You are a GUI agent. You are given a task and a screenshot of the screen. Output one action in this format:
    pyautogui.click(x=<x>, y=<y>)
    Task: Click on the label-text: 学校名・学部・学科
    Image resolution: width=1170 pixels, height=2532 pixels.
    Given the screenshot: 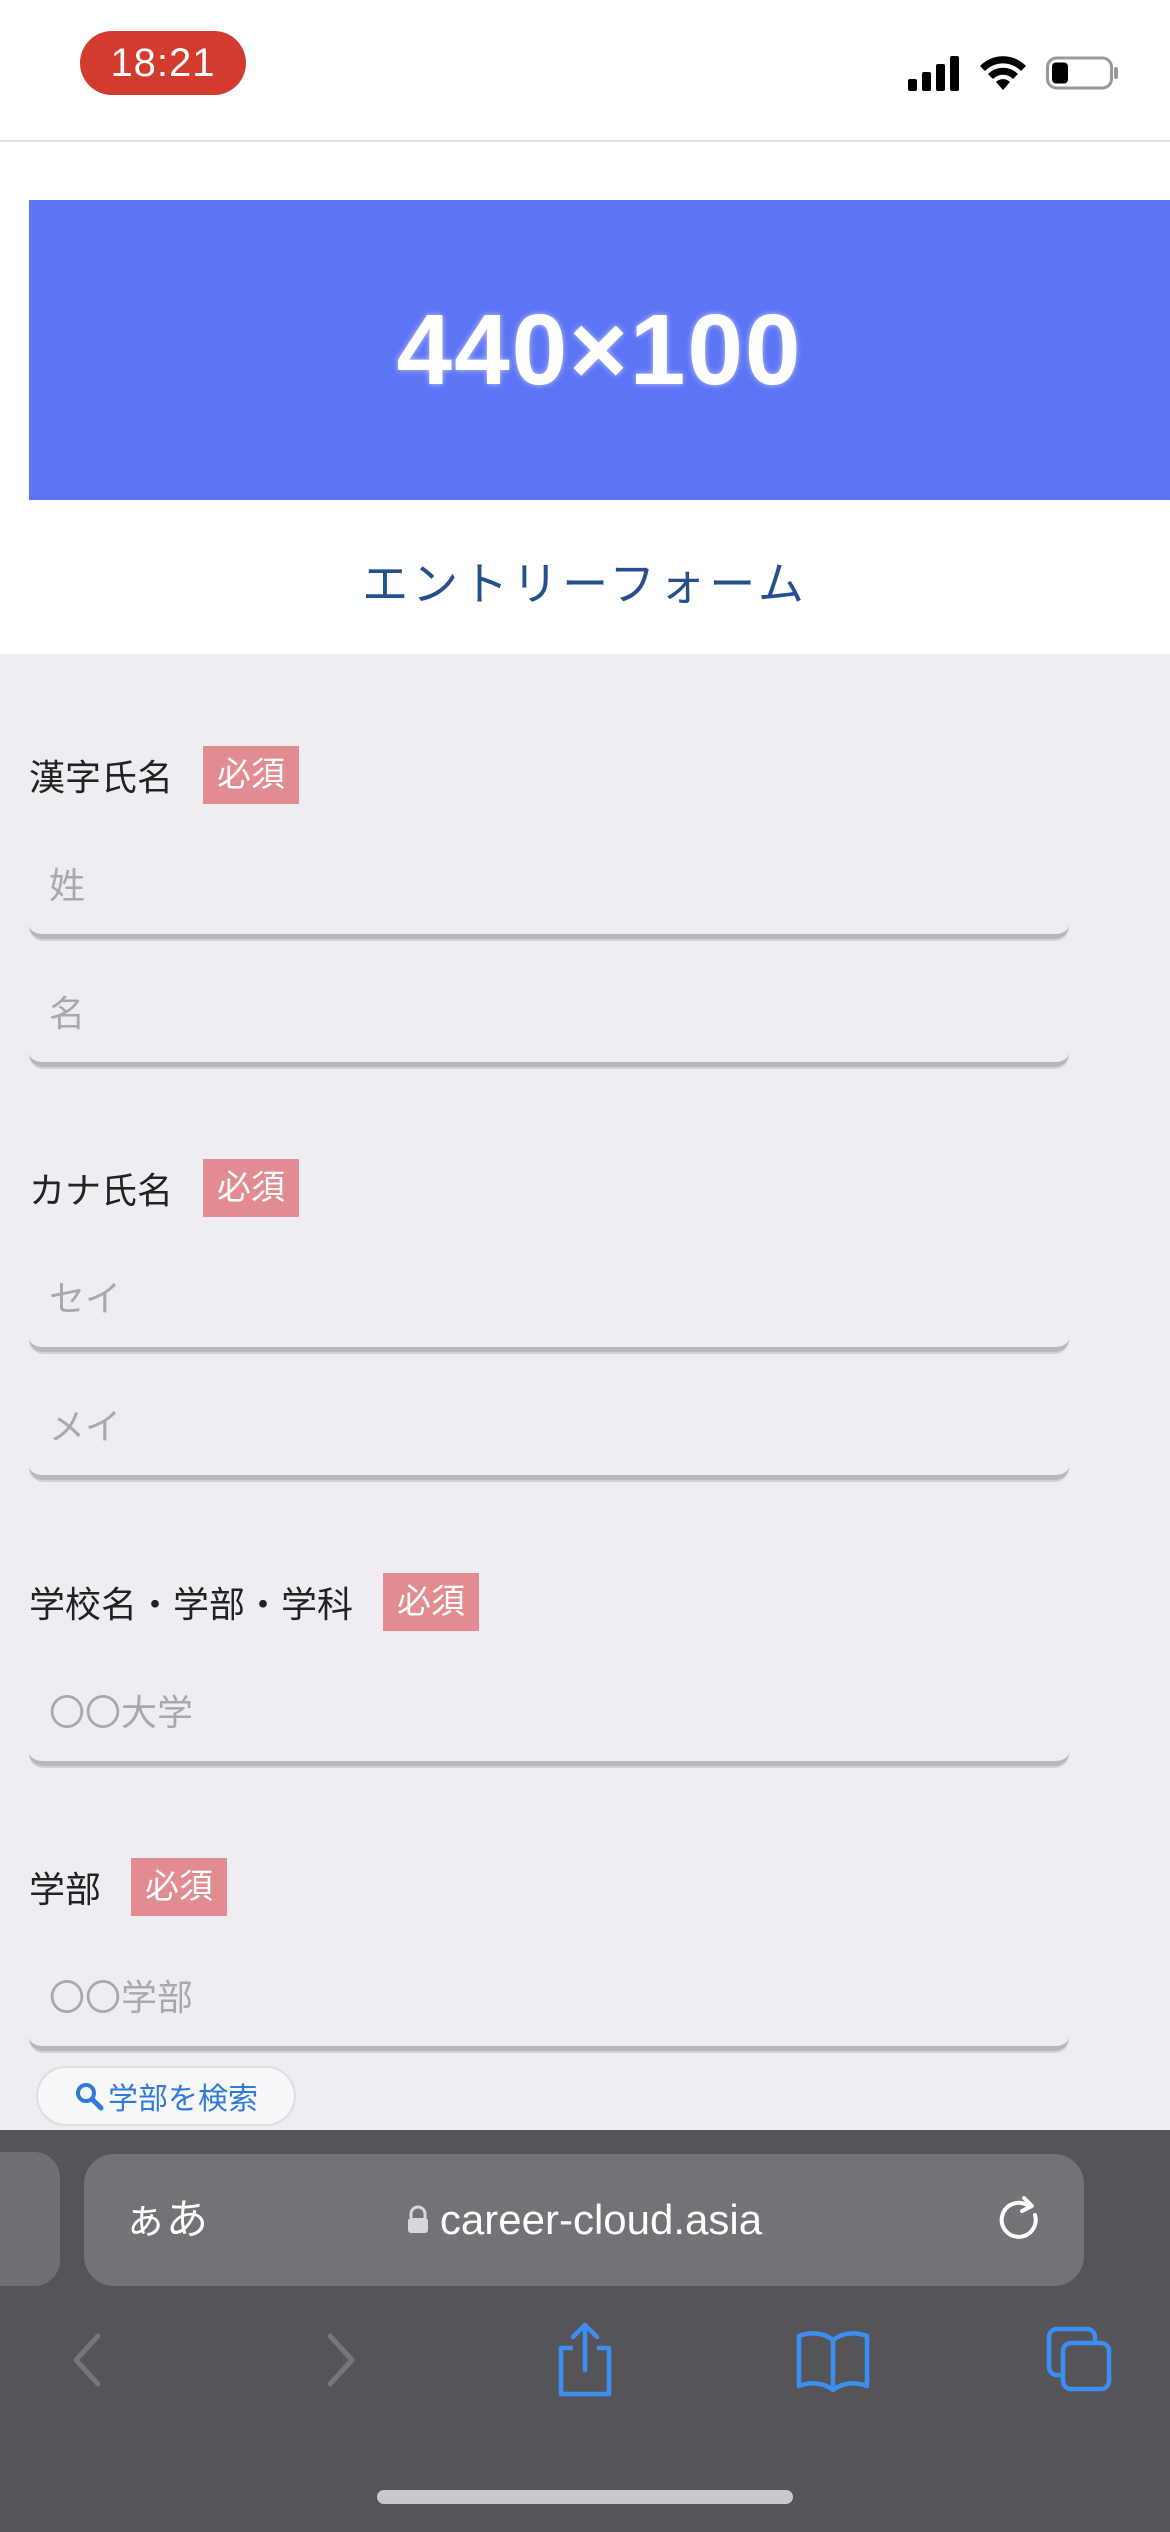 What is the action you would take?
    pyautogui.click(x=191, y=1605)
    